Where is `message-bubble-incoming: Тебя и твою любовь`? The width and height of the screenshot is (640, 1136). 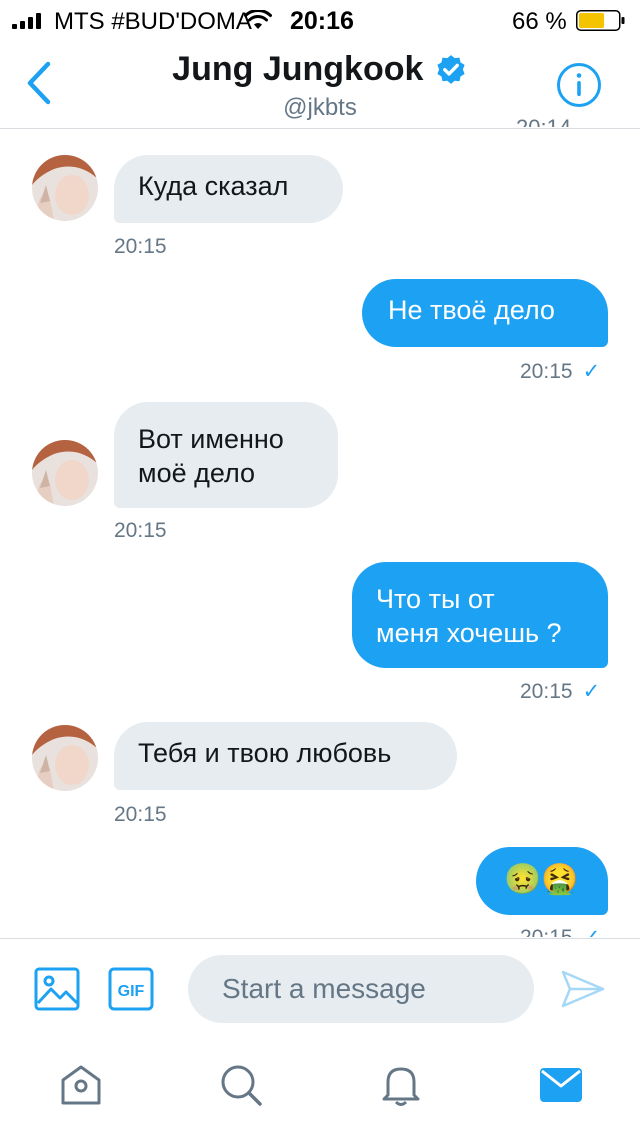
message-bubble-incoming: Тебя и твою любовь is located at coordinates (285, 756).